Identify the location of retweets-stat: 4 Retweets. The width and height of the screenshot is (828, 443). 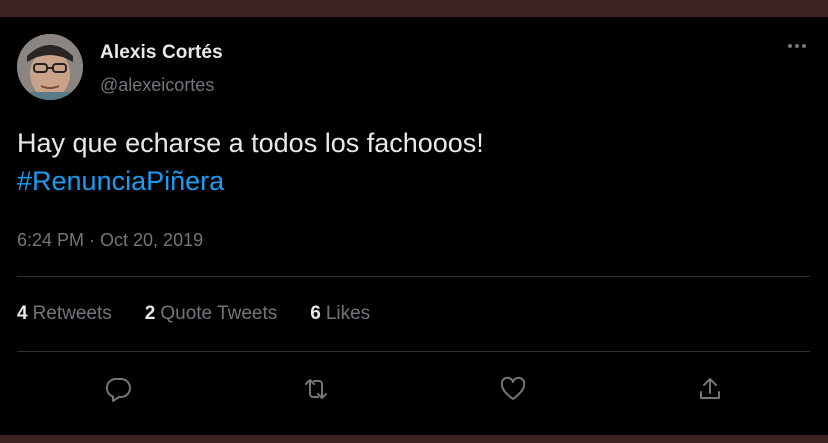
(64, 314).